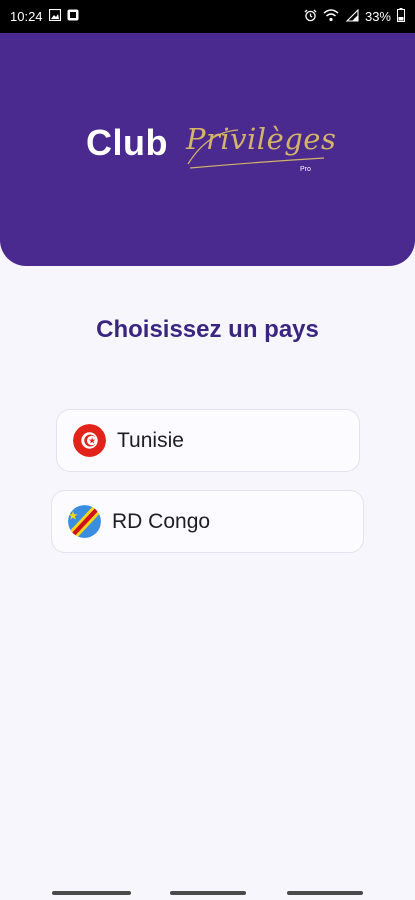 Image resolution: width=415 pixels, height=900 pixels. I want to click on signal-icon, so click(352, 16).